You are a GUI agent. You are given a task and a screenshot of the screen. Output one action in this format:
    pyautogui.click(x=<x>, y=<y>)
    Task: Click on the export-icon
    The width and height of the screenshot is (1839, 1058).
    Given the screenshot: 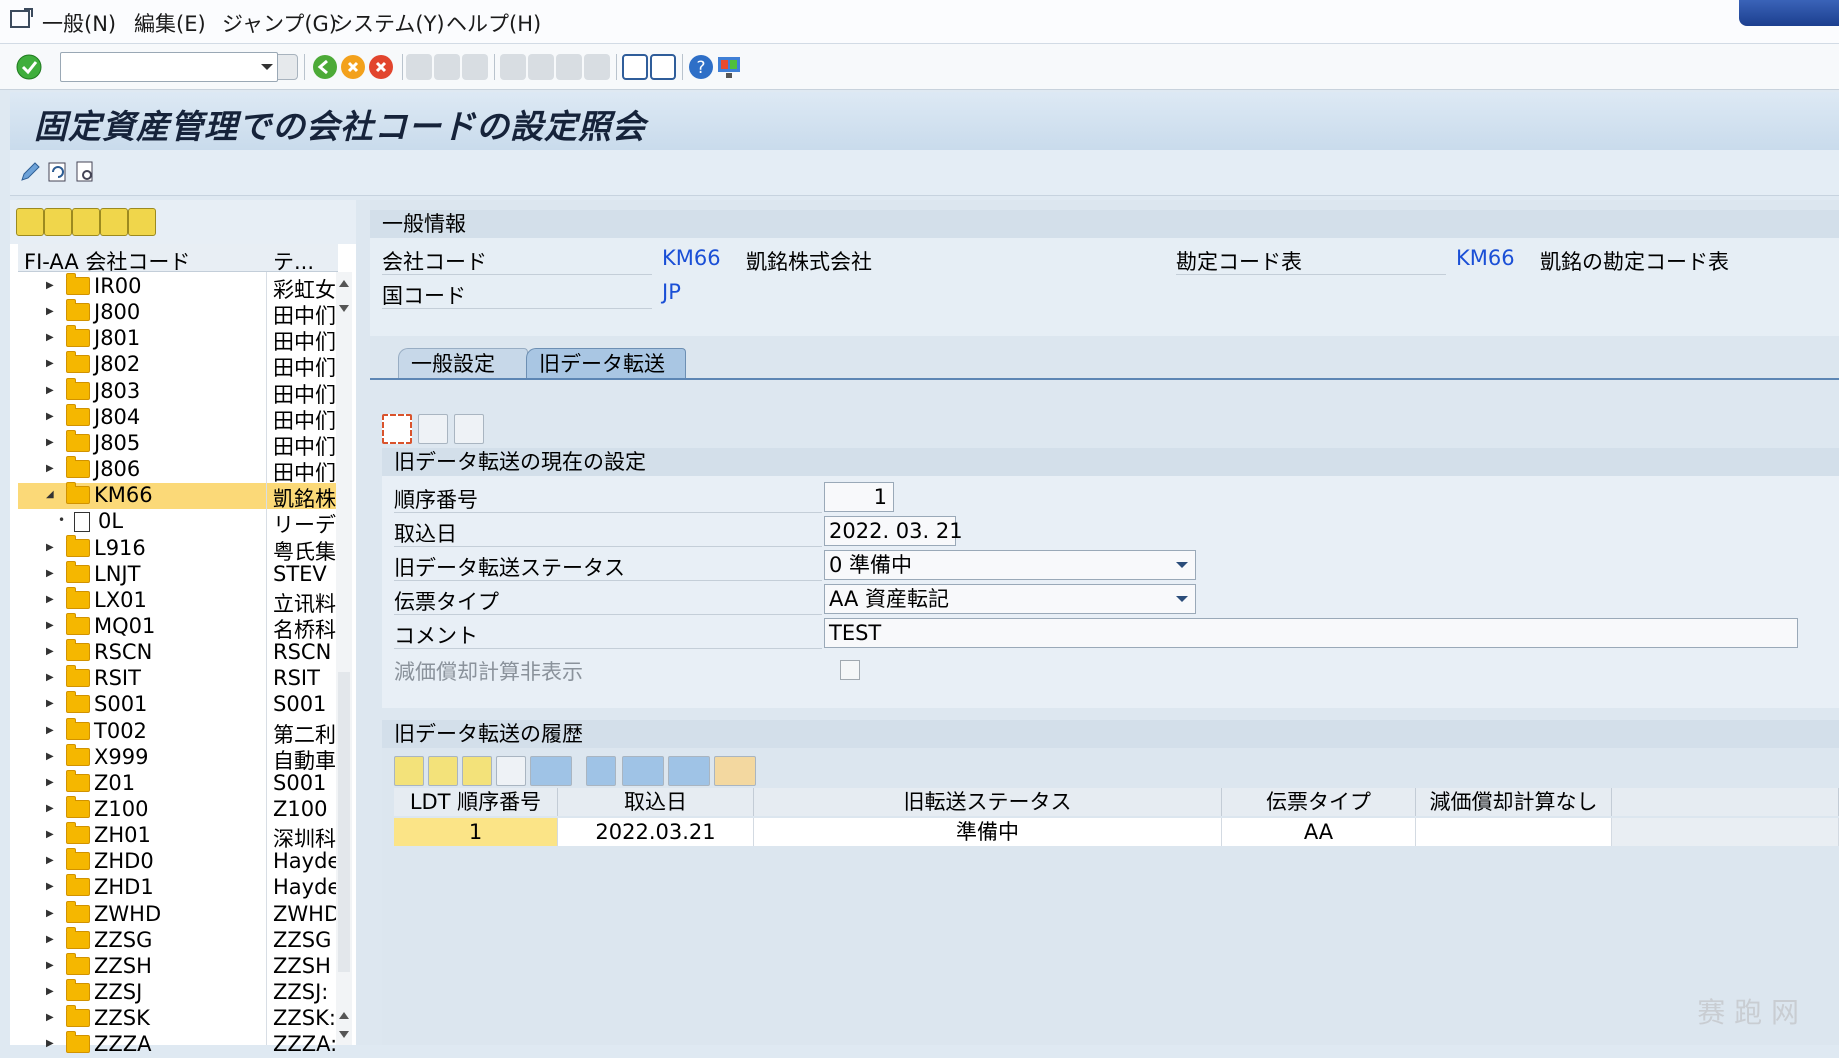 What is the action you would take?
    pyautogui.click(x=689, y=771)
    